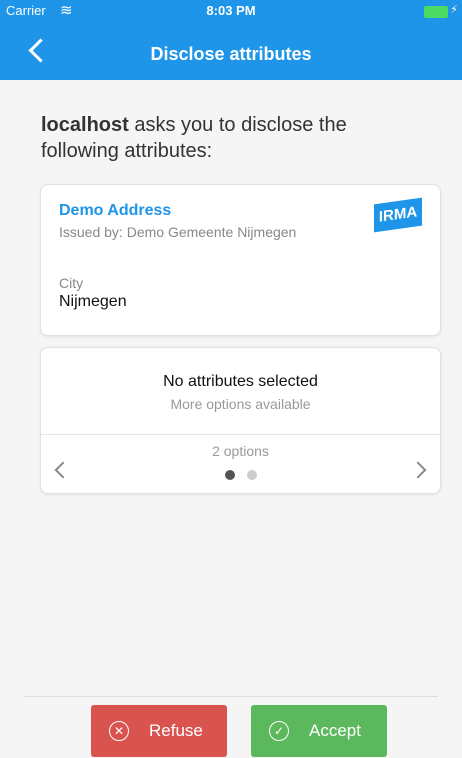 This screenshot has width=462, height=758. Describe the element at coordinates (251, 475) in the screenshot. I see `page-dot` at that location.